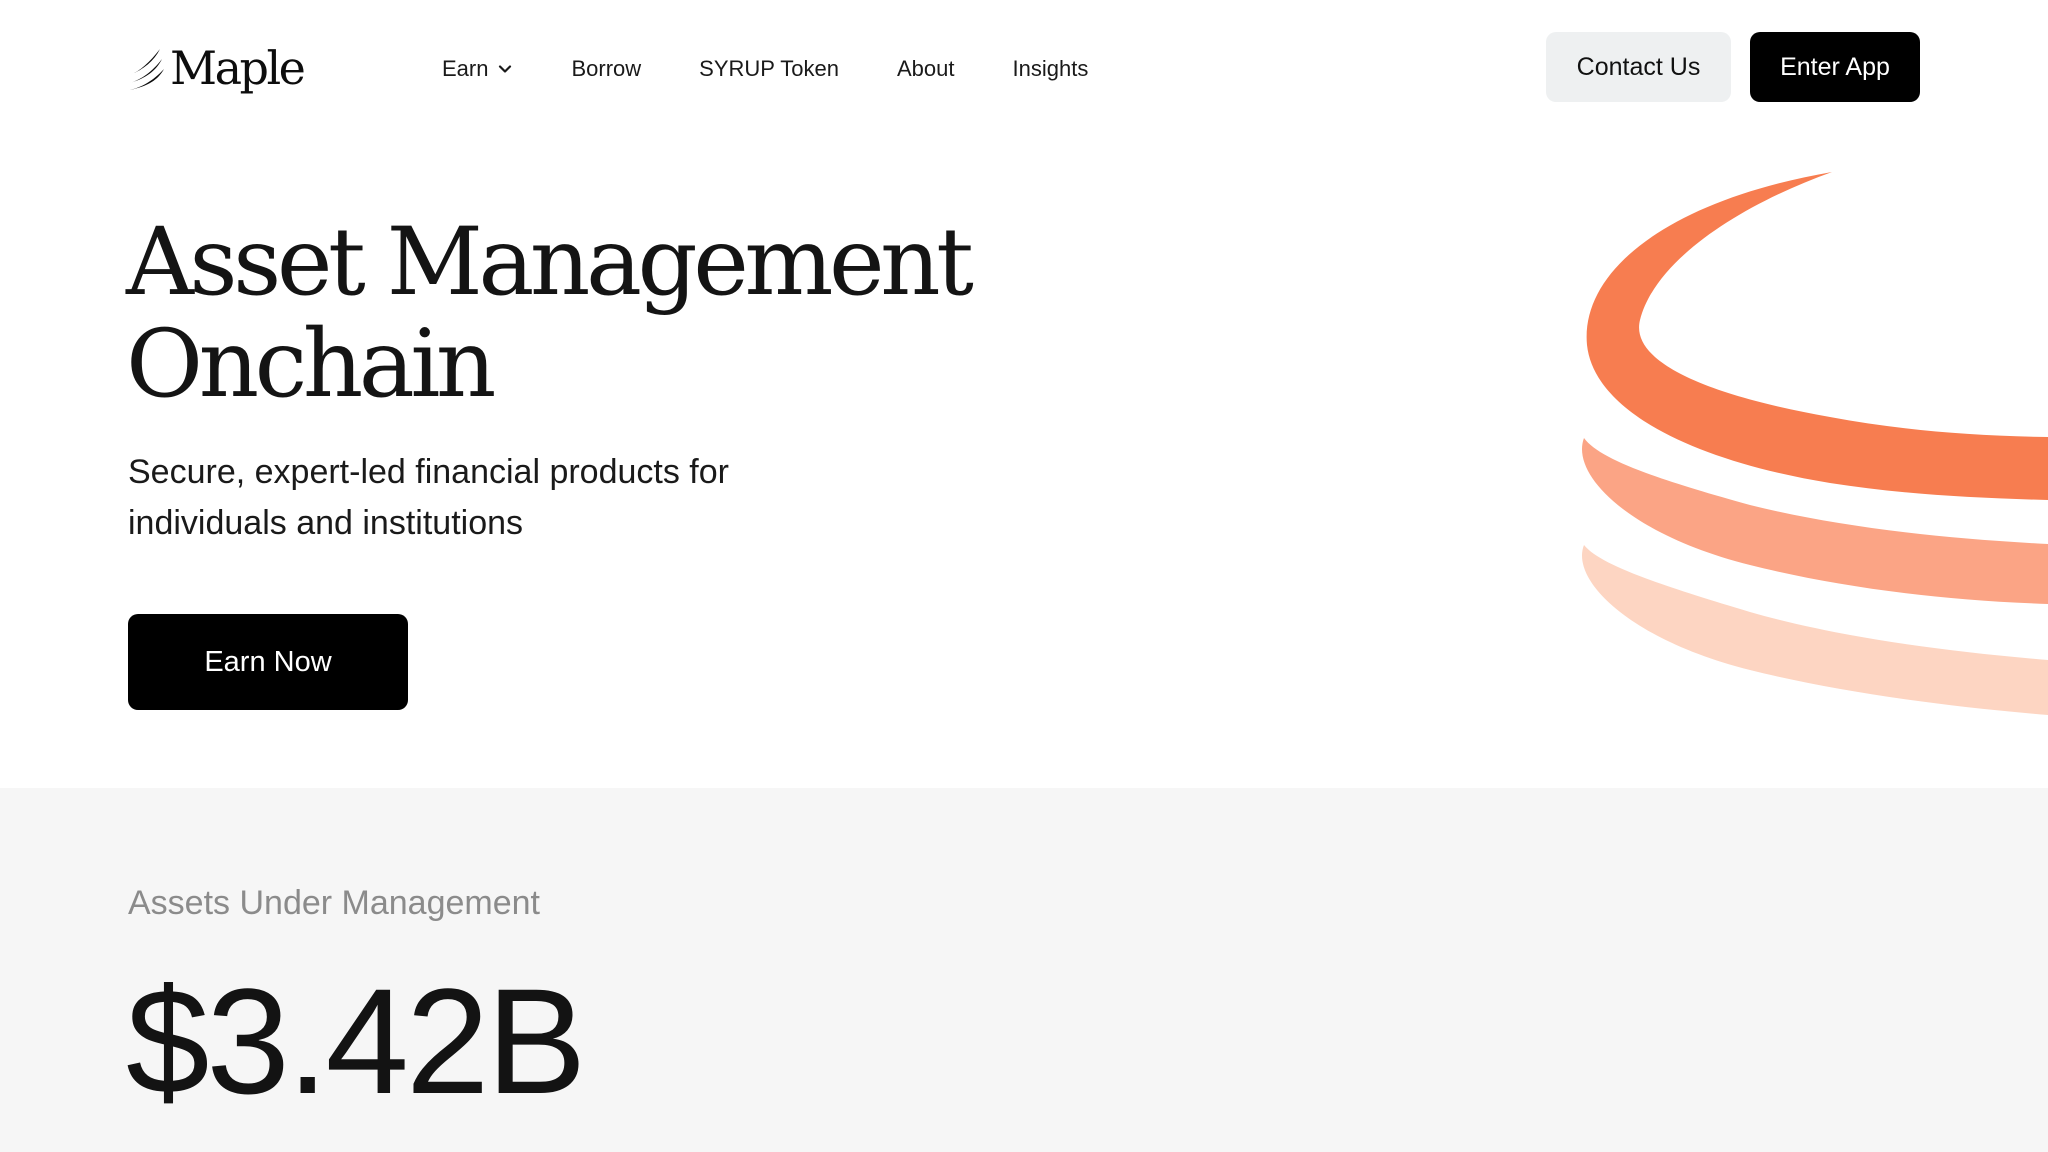 Image resolution: width=2048 pixels, height=1152 pixels. I want to click on maple-logo-icon, so click(147, 69).